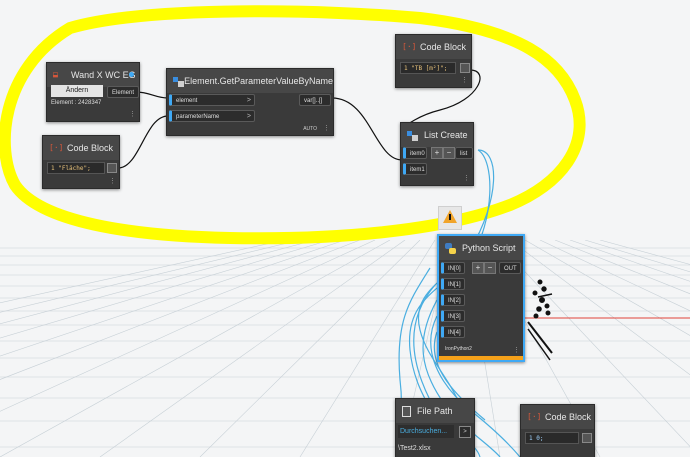 The image size is (690, 457). Describe the element at coordinates (415, 153) in the screenshot. I see `input-port-item0: item0` at that location.